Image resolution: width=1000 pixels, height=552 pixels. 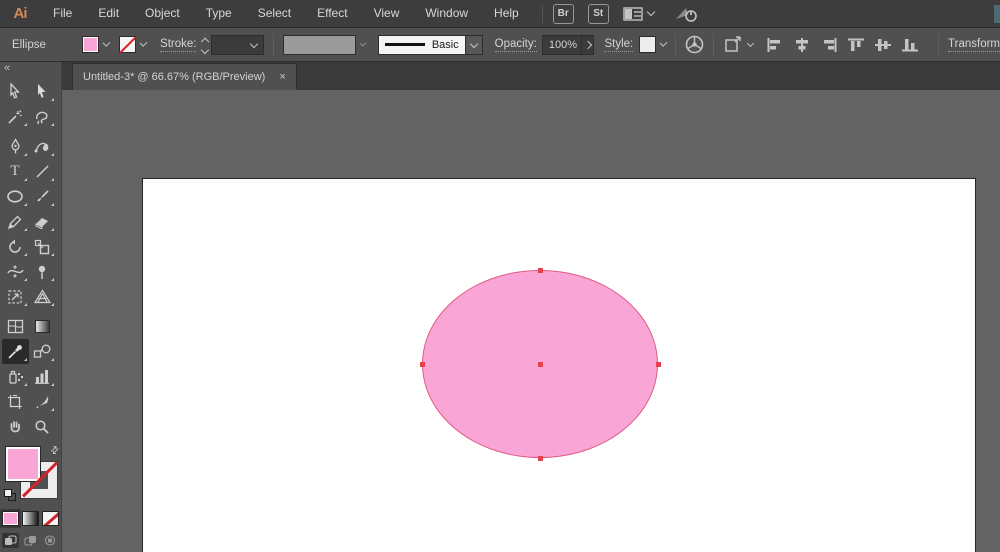 I want to click on menu-view: View, so click(x=387, y=13).